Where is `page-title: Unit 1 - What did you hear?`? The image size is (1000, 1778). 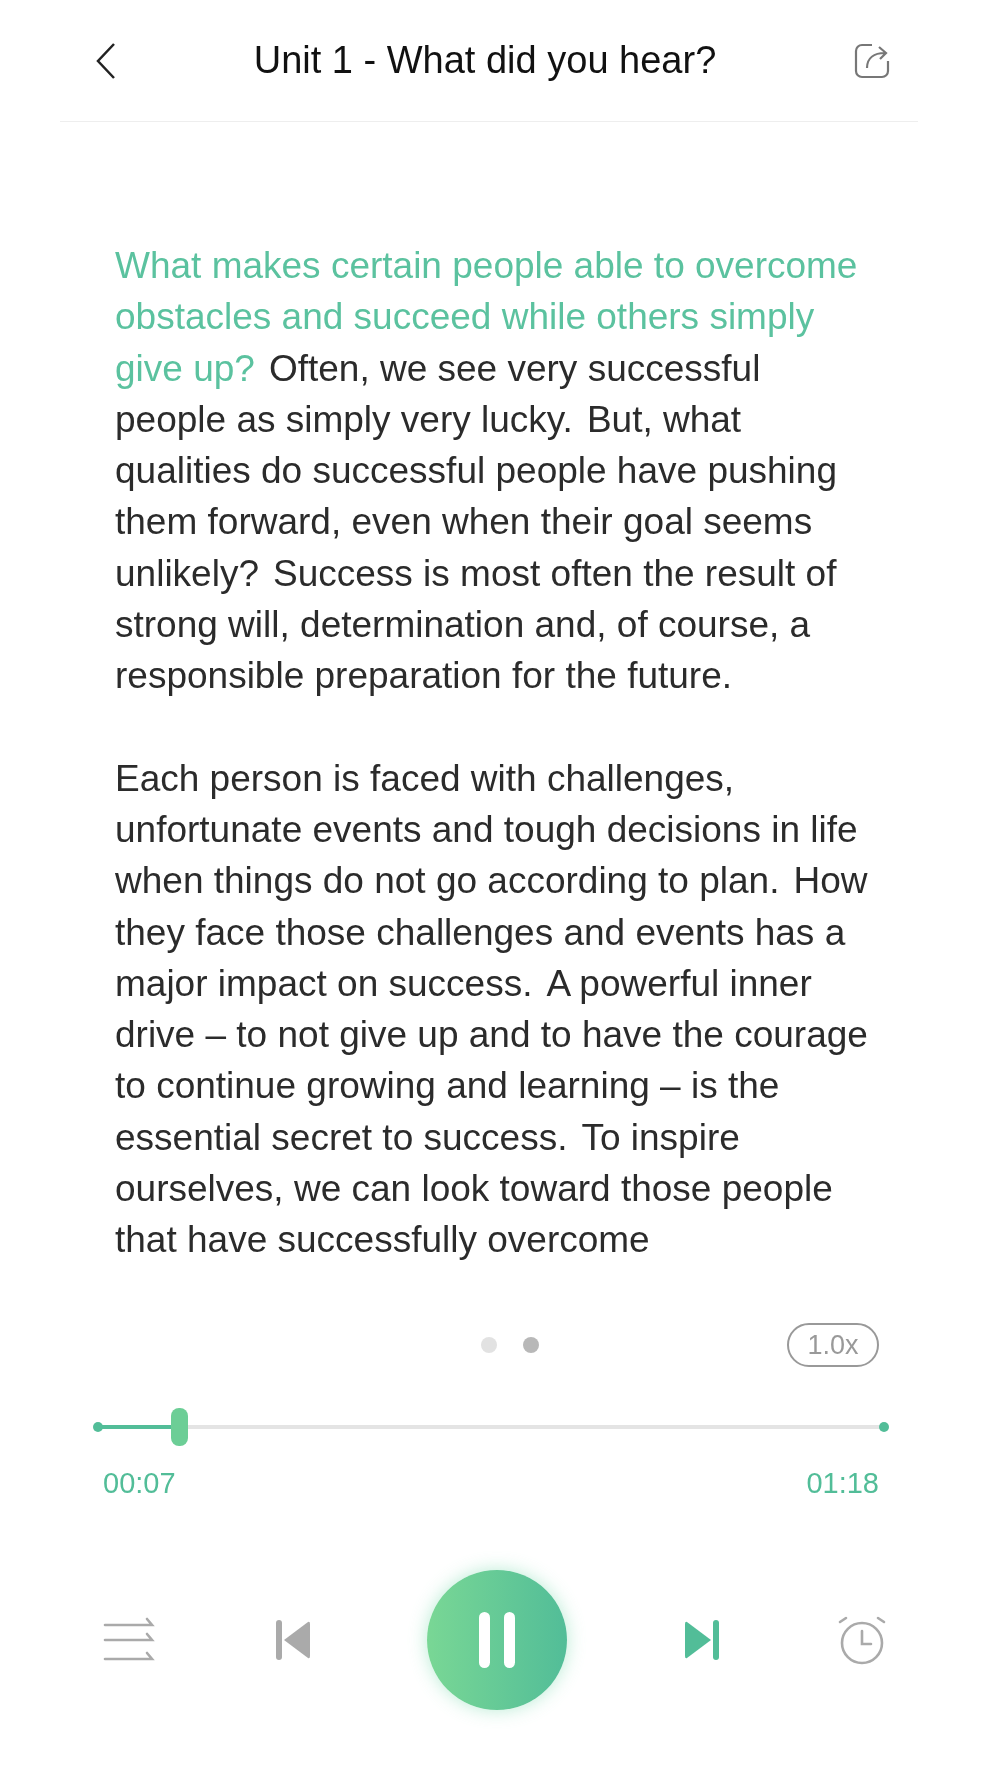
page-title: Unit 1 - What did you hear? is located at coordinates (485, 60).